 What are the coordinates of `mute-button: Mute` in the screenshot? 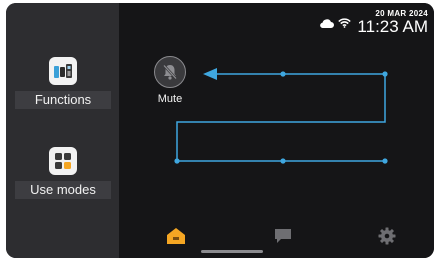 It's located at (170, 80).